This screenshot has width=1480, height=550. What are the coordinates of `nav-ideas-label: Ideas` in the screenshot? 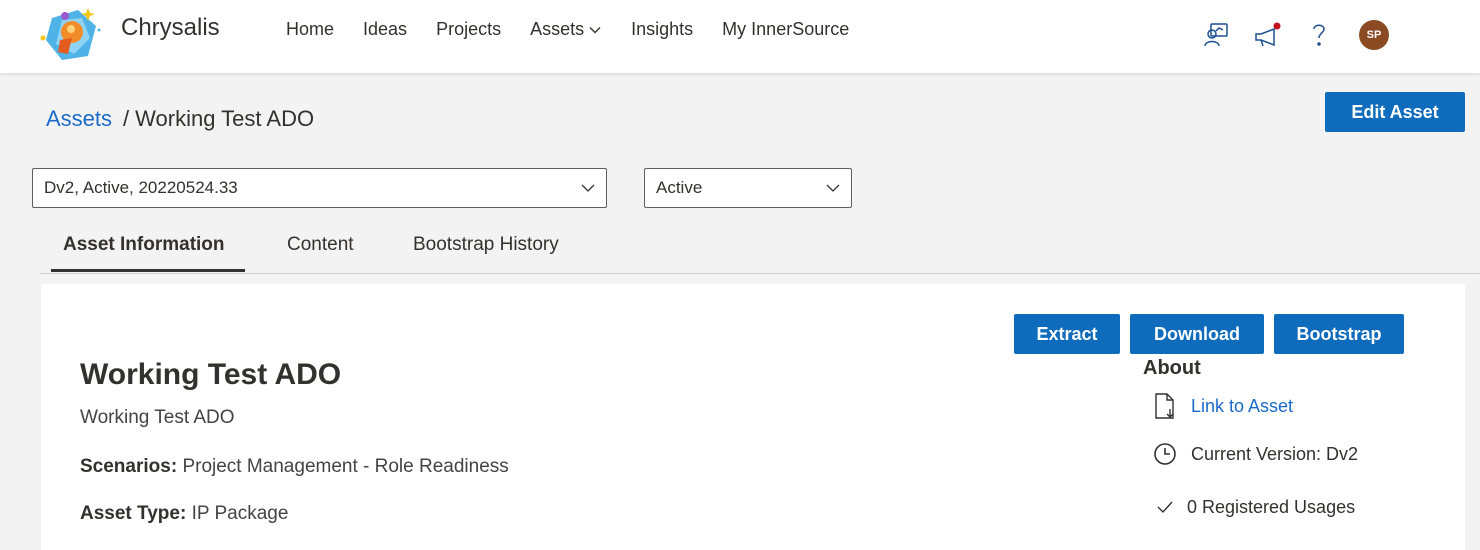 It's located at (385, 29).